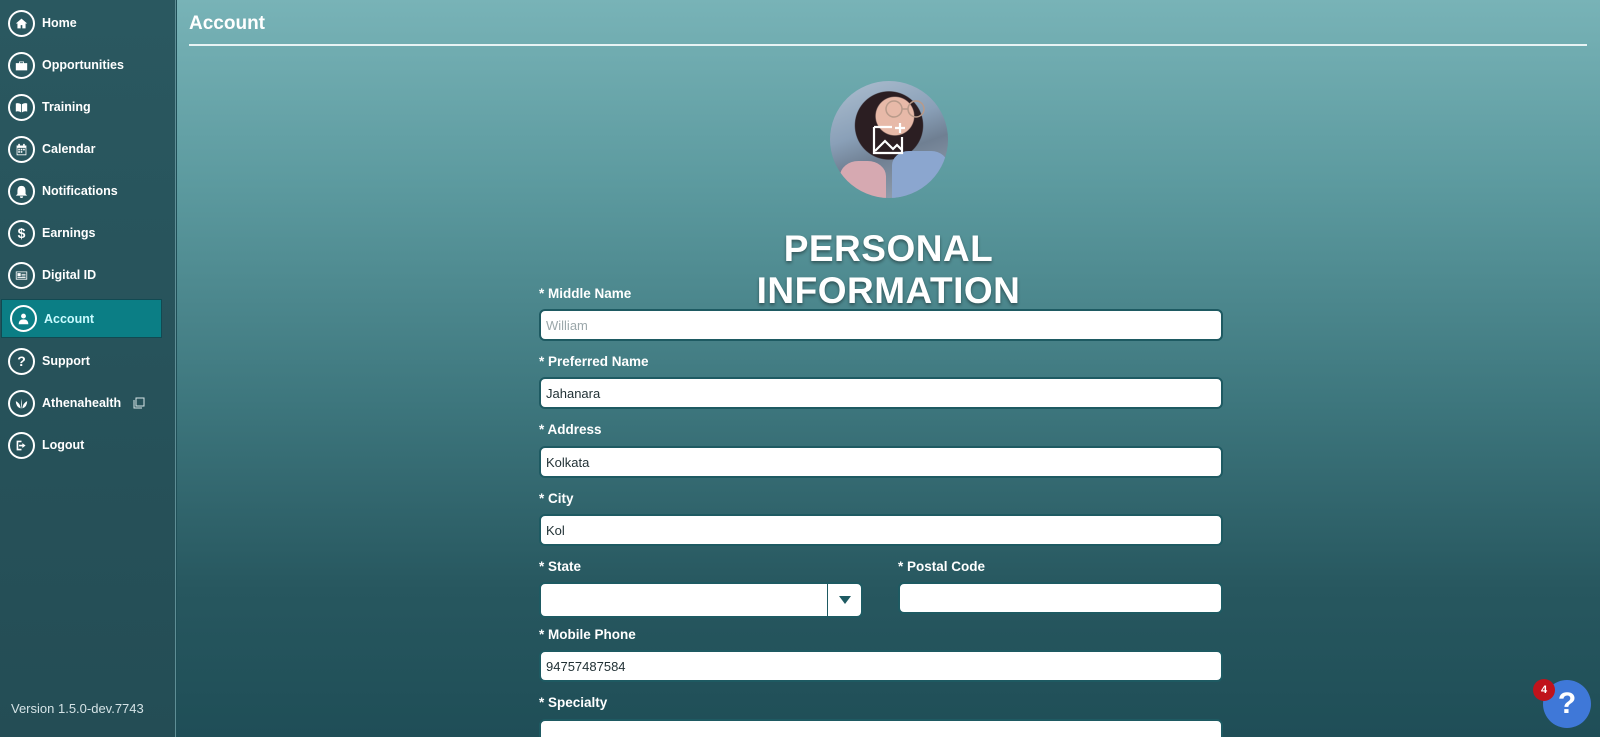 This screenshot has width=1600, height=737. What do you see at coordinates (80, 191) in the screenshot?
I see `sidebar-item-label: Notifications` at bounding box center [80, 191].